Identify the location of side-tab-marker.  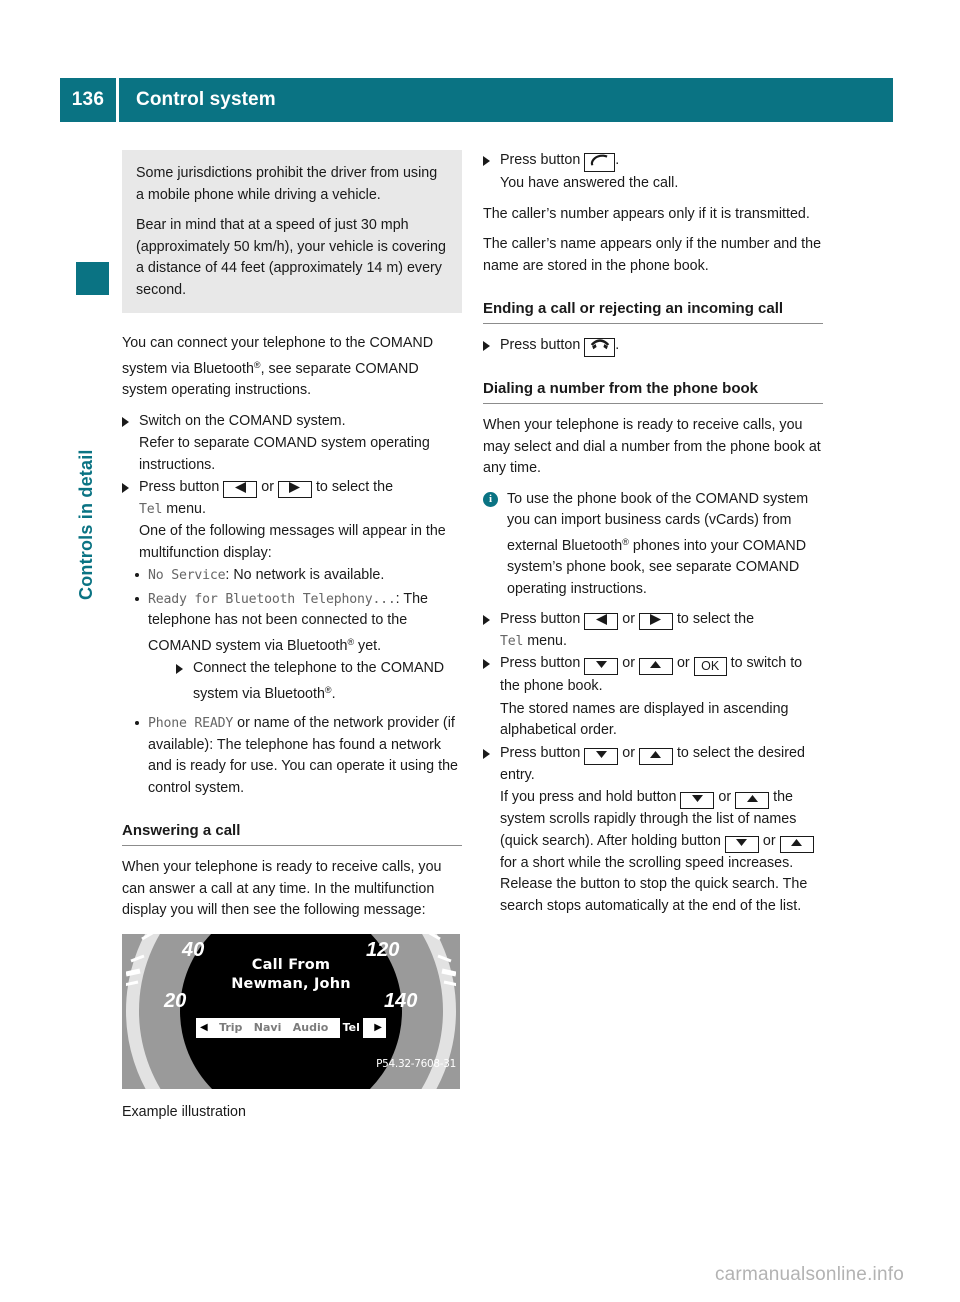
(92, 278).